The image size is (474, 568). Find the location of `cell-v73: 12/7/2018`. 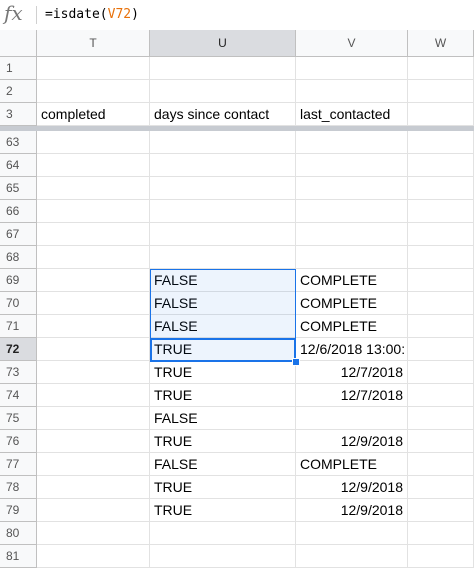

cell-v73: 12/7/2018 is located at coordinates (352, 372).